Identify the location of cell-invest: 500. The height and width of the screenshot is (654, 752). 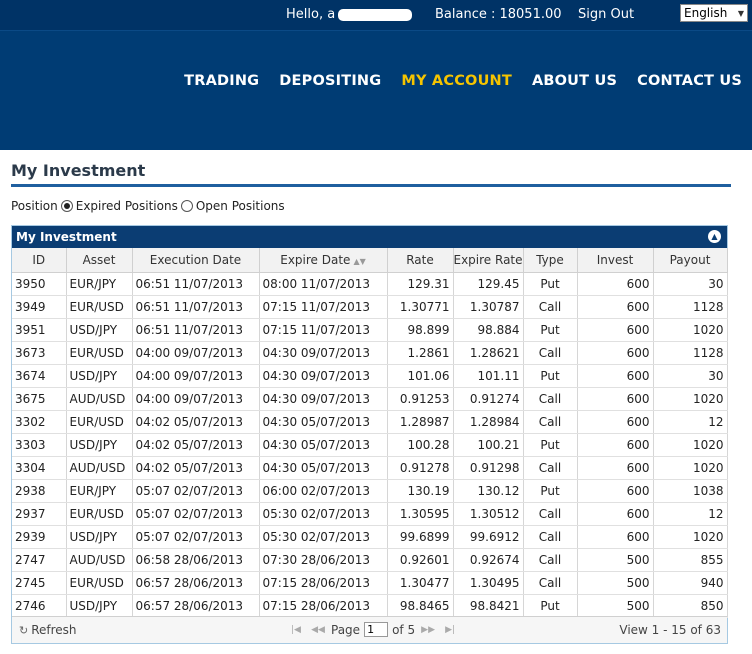
(615, 560).